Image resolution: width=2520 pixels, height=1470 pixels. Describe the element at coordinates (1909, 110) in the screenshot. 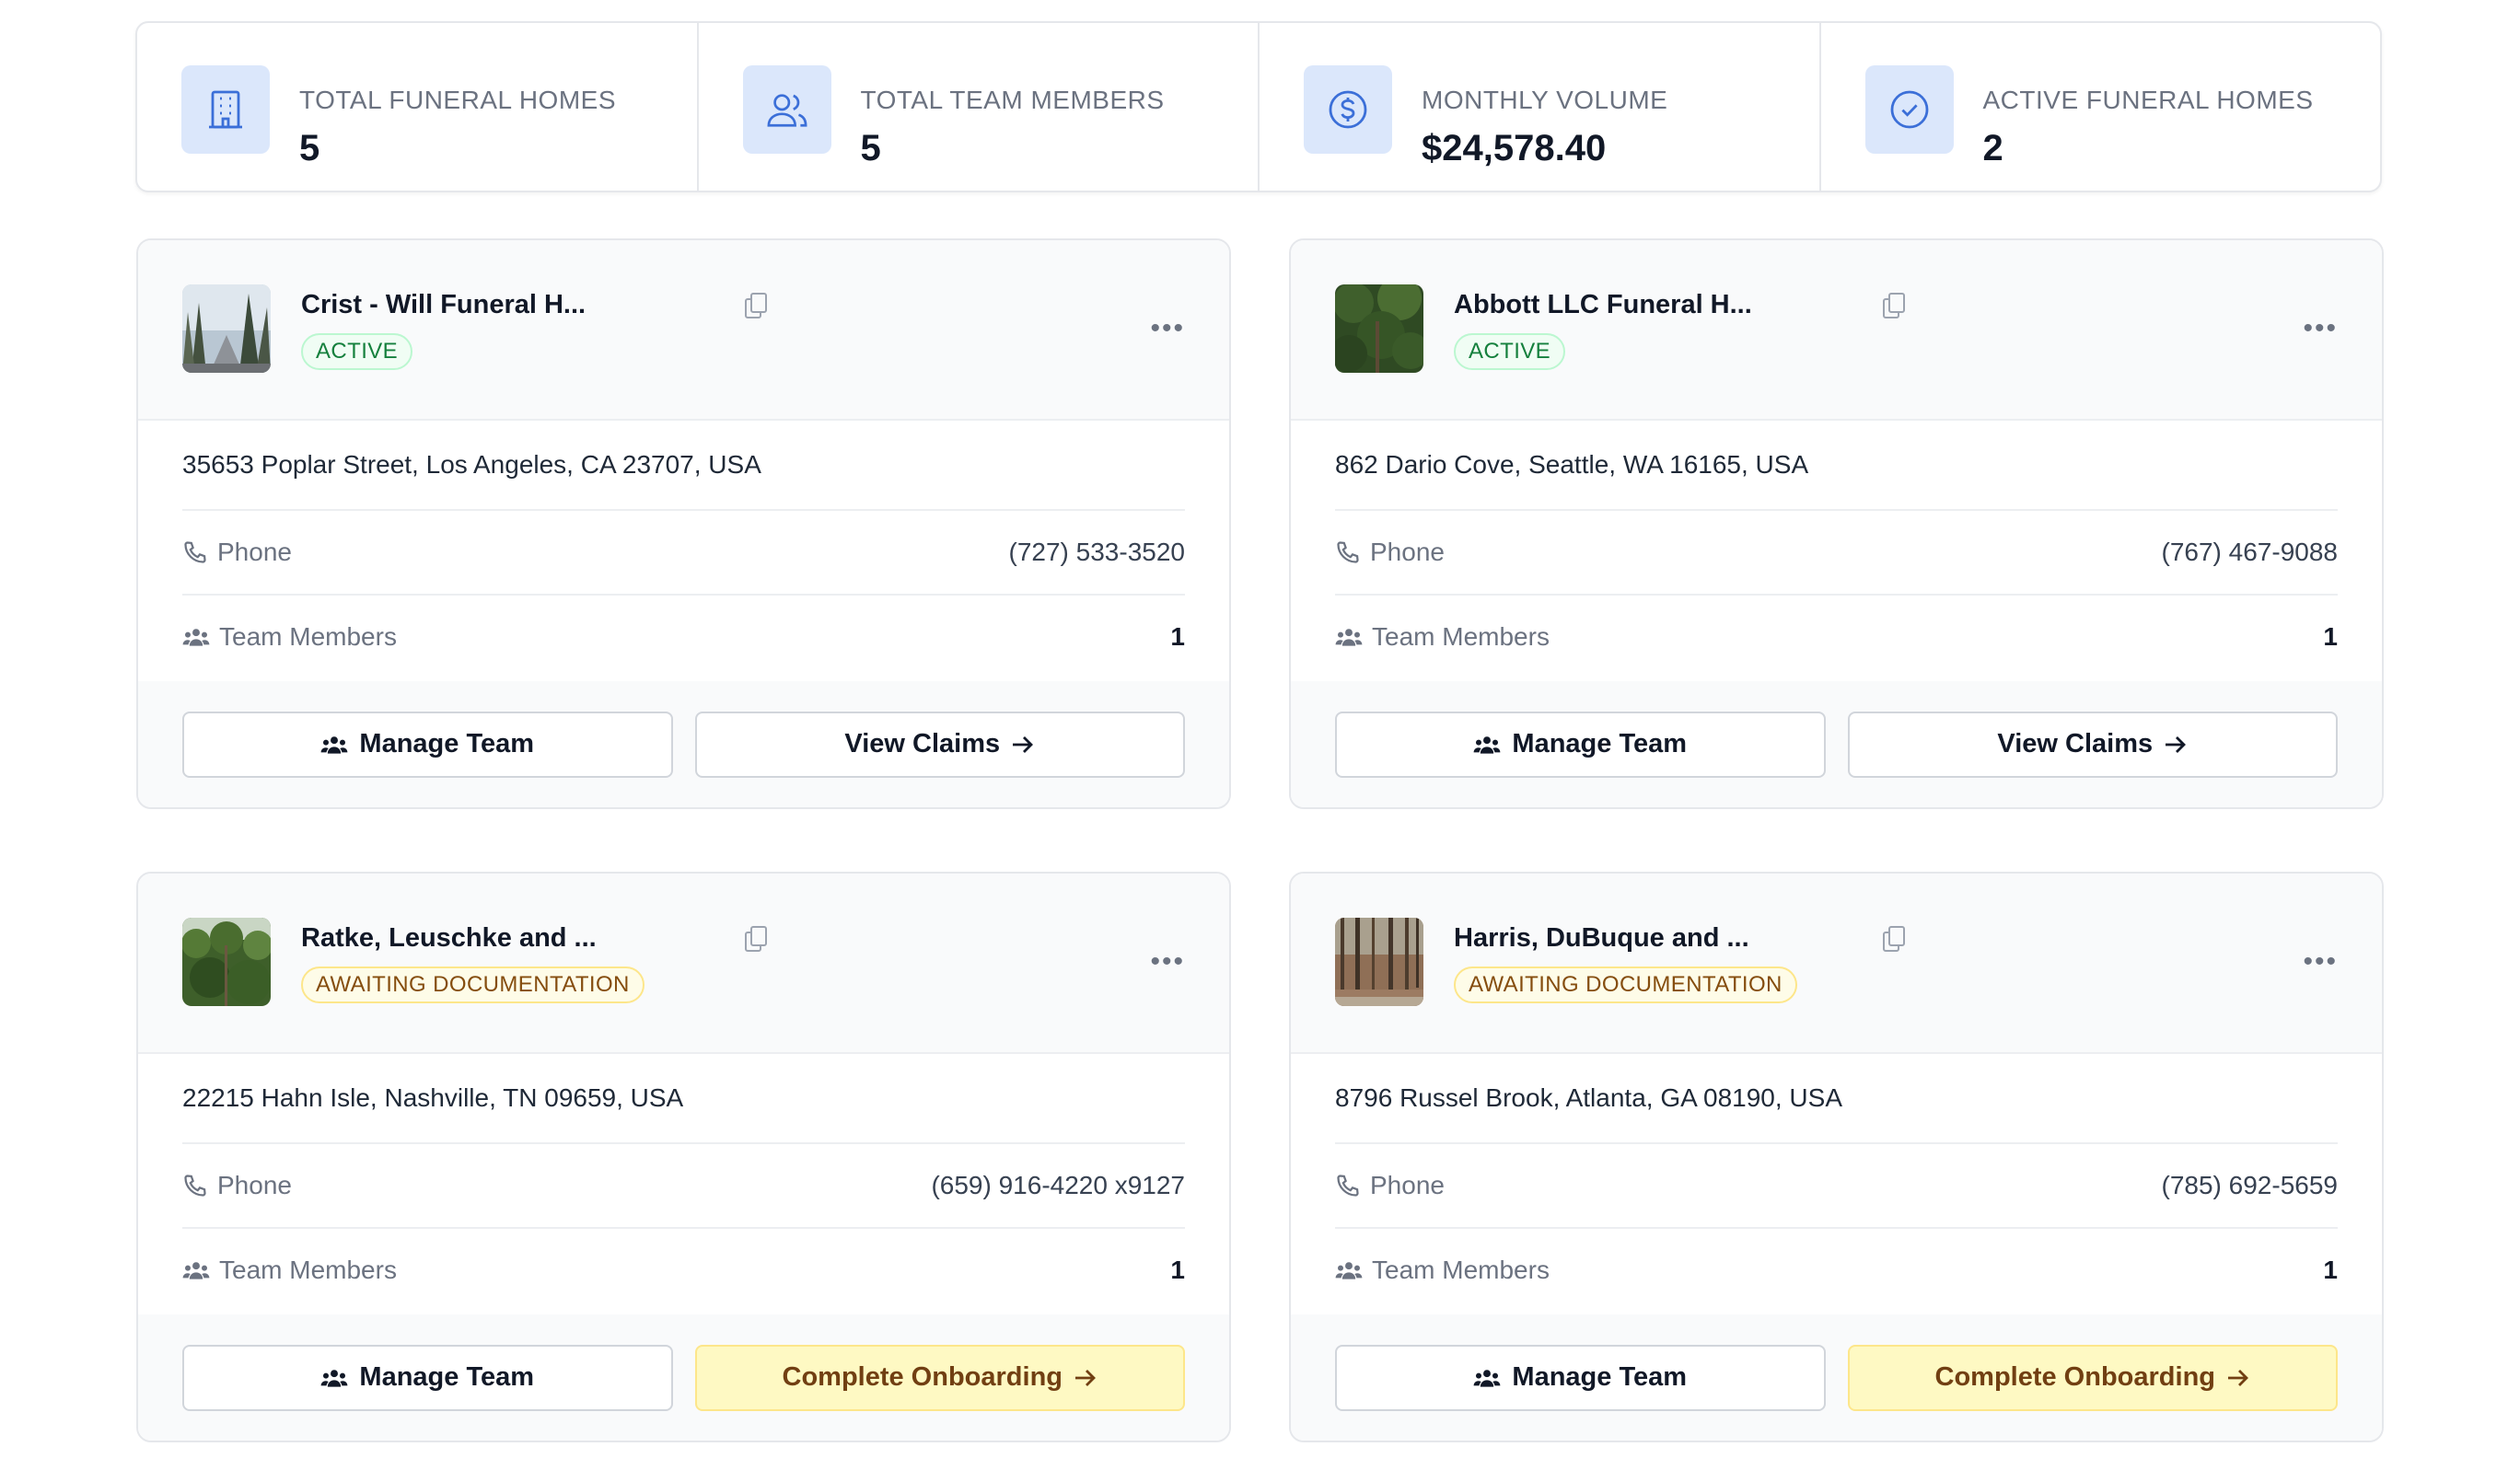

I see `check-circle-icon` at that location.